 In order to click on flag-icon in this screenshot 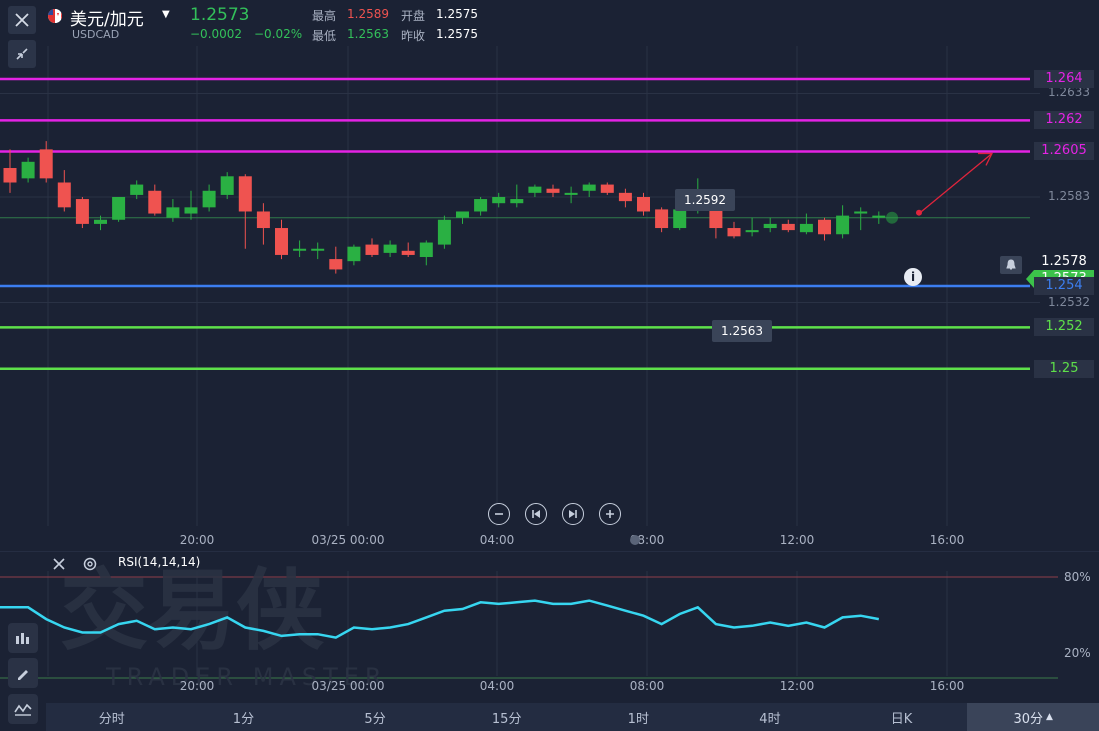, I will do `click(55, 15)`.